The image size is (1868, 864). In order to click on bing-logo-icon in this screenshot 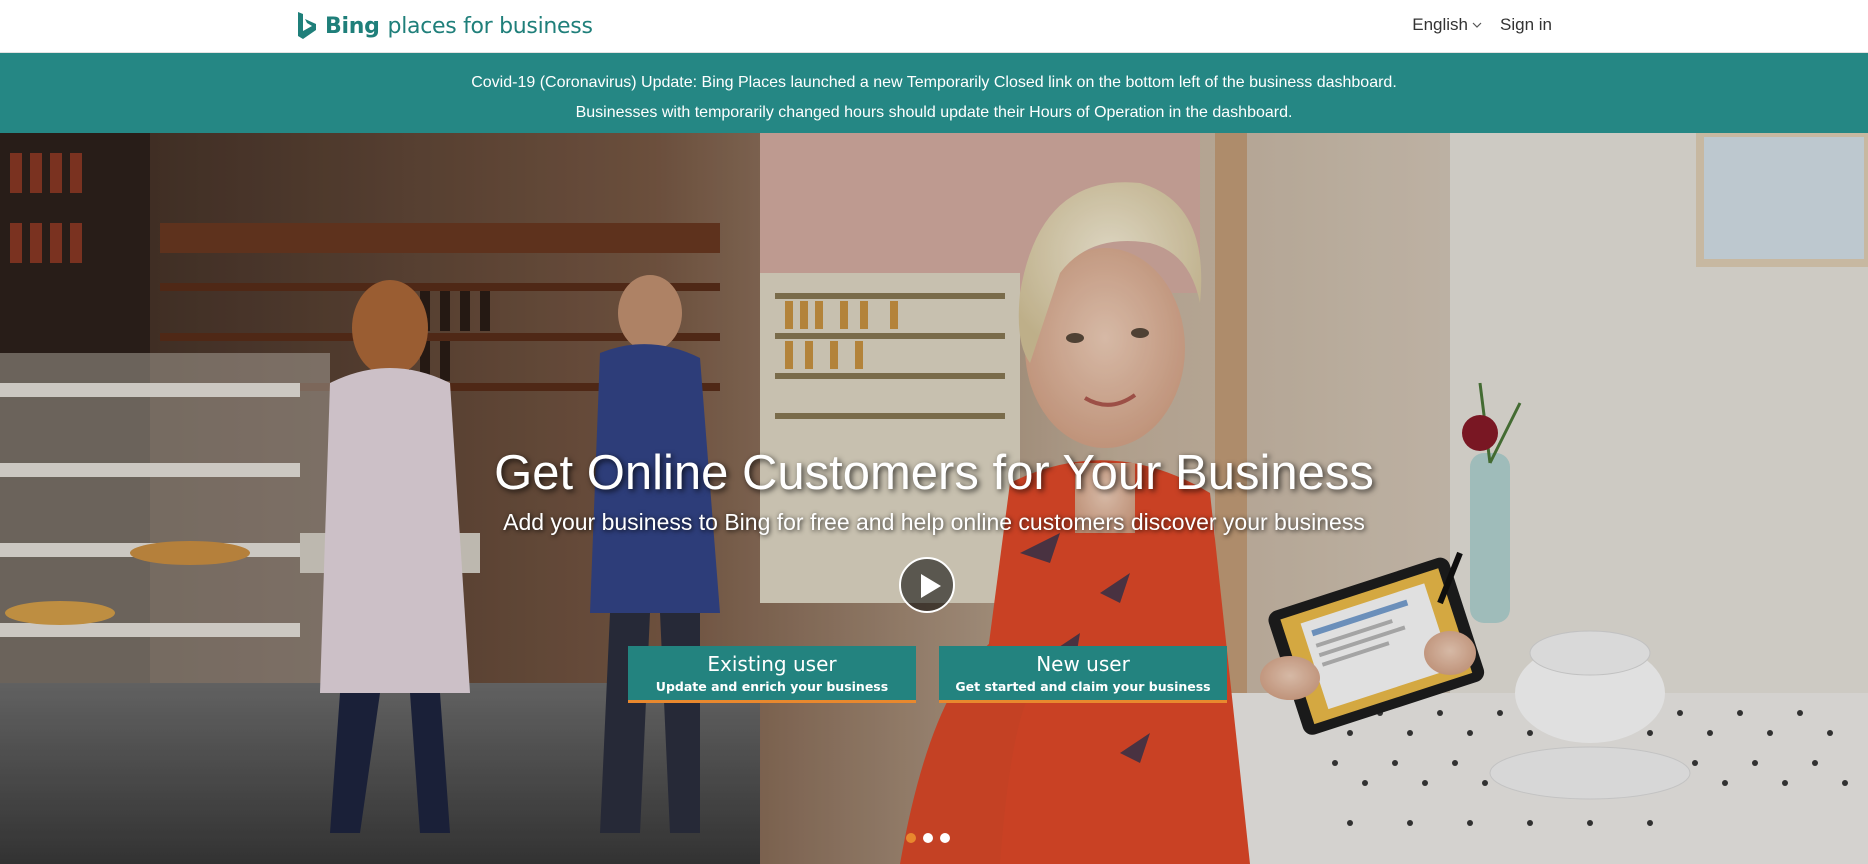, I will do `click(307, 25)`.